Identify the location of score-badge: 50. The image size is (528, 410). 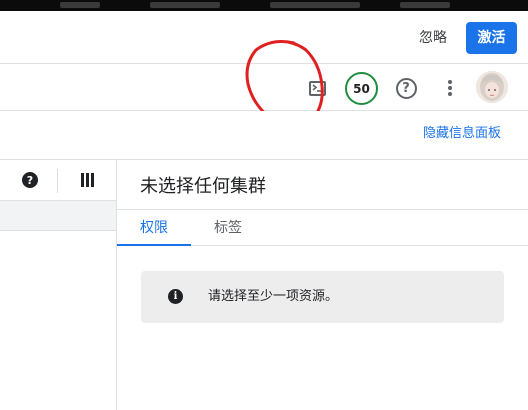
(361, 88).